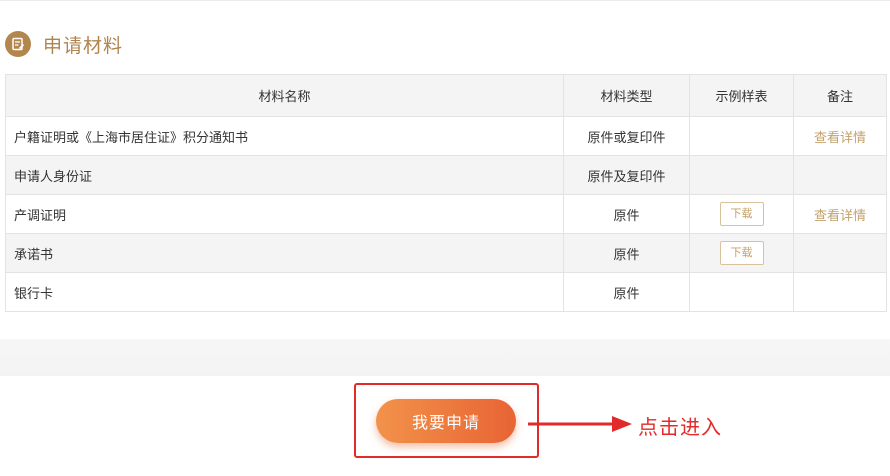 This screenshot has height=476, width=890. Describe the element at coordinates (580, 424) in the screenshot. I see `arrow-right-icon` at that location.